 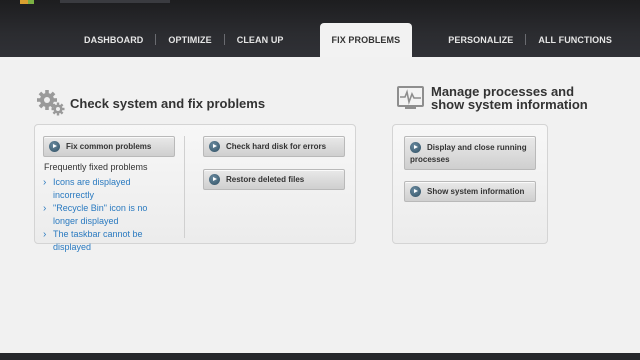 What do you see at coordinates (320, 356) in the screenshot?
I see `bottom-bar` at bounding box center [320, 356].